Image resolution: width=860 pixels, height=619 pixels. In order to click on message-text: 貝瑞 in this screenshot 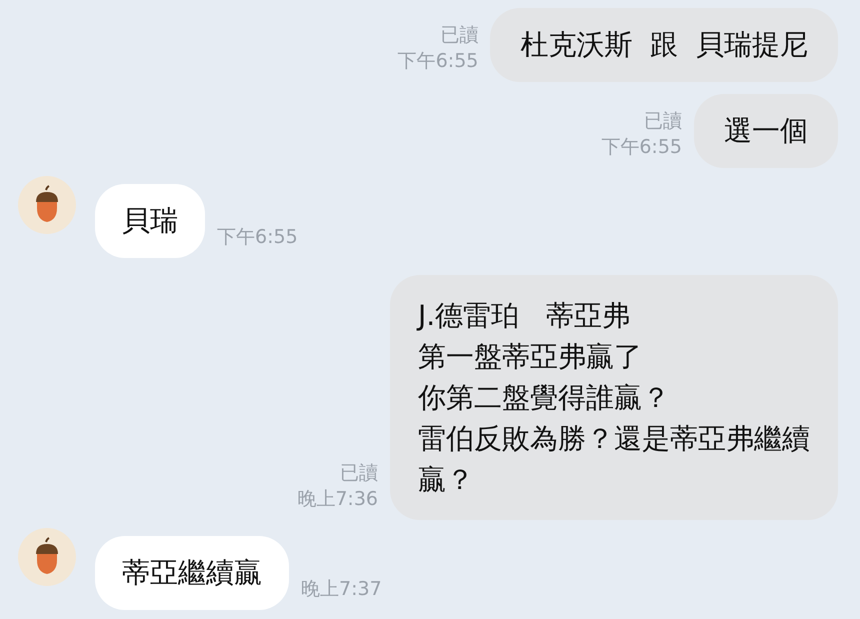, I will do `click(150, 221)`.